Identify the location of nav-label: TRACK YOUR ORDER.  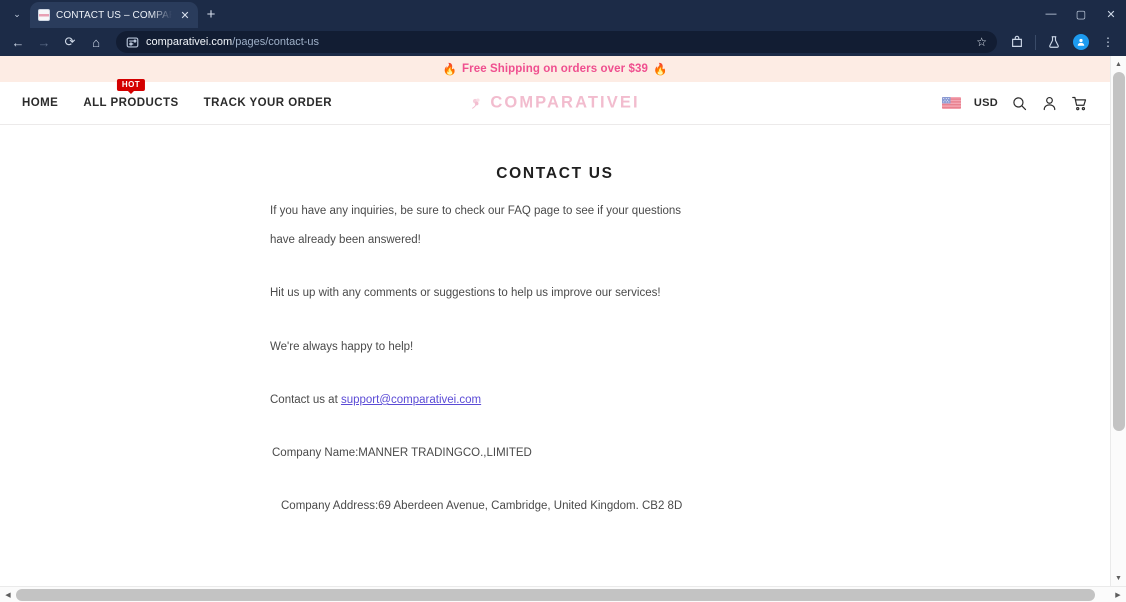
(267, 103).